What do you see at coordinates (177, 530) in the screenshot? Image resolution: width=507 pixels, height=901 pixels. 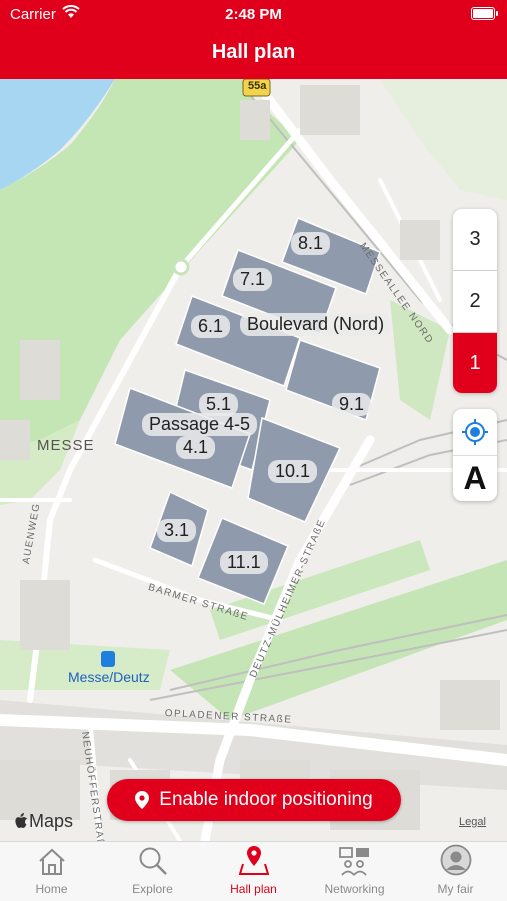 I see `hall-label-3-1: 3.1` at bounding box center [177, 530].